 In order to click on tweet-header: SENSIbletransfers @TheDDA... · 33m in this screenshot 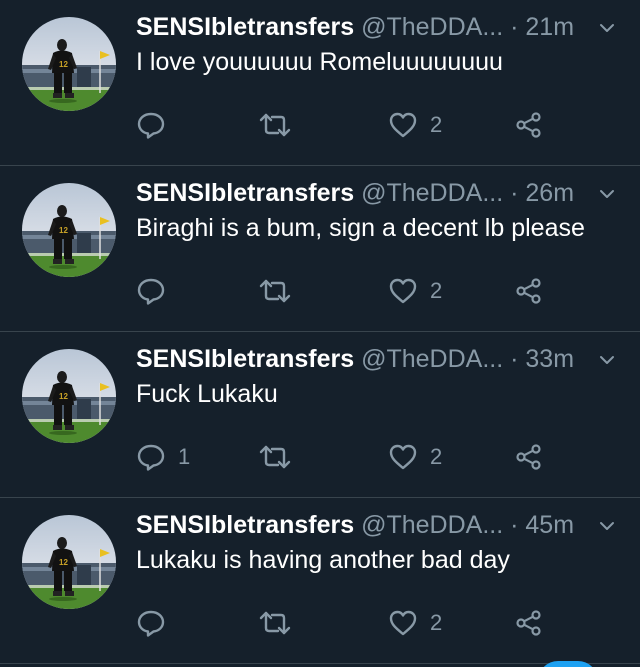, I will do `click(378, 359)`.